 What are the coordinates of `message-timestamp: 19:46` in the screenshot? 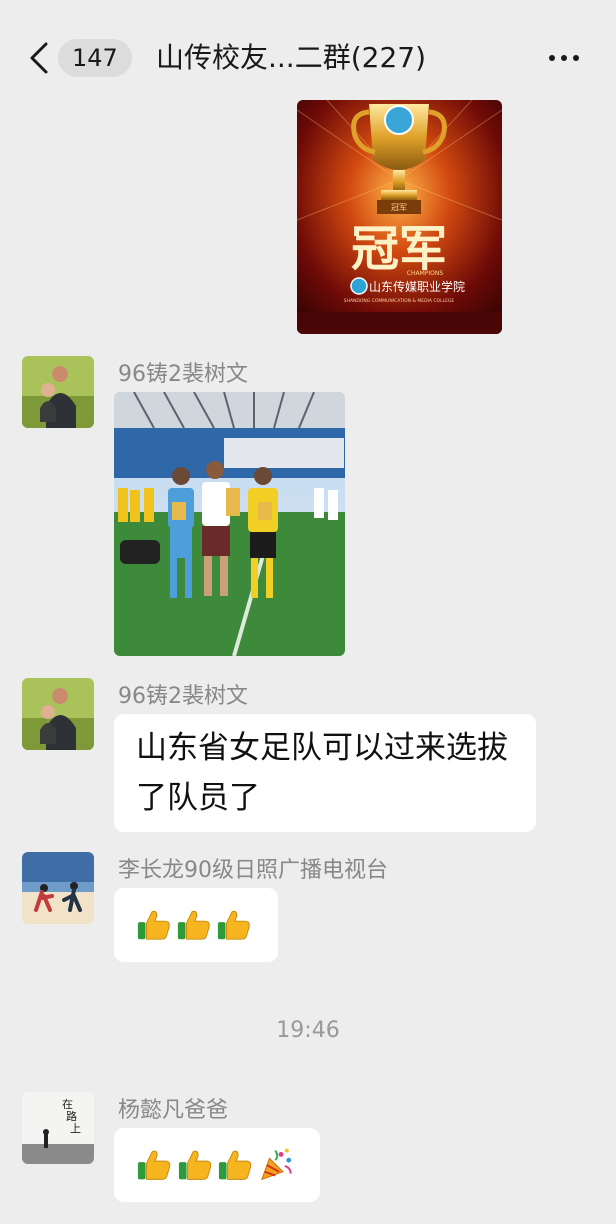 It's located at (308, 1030).